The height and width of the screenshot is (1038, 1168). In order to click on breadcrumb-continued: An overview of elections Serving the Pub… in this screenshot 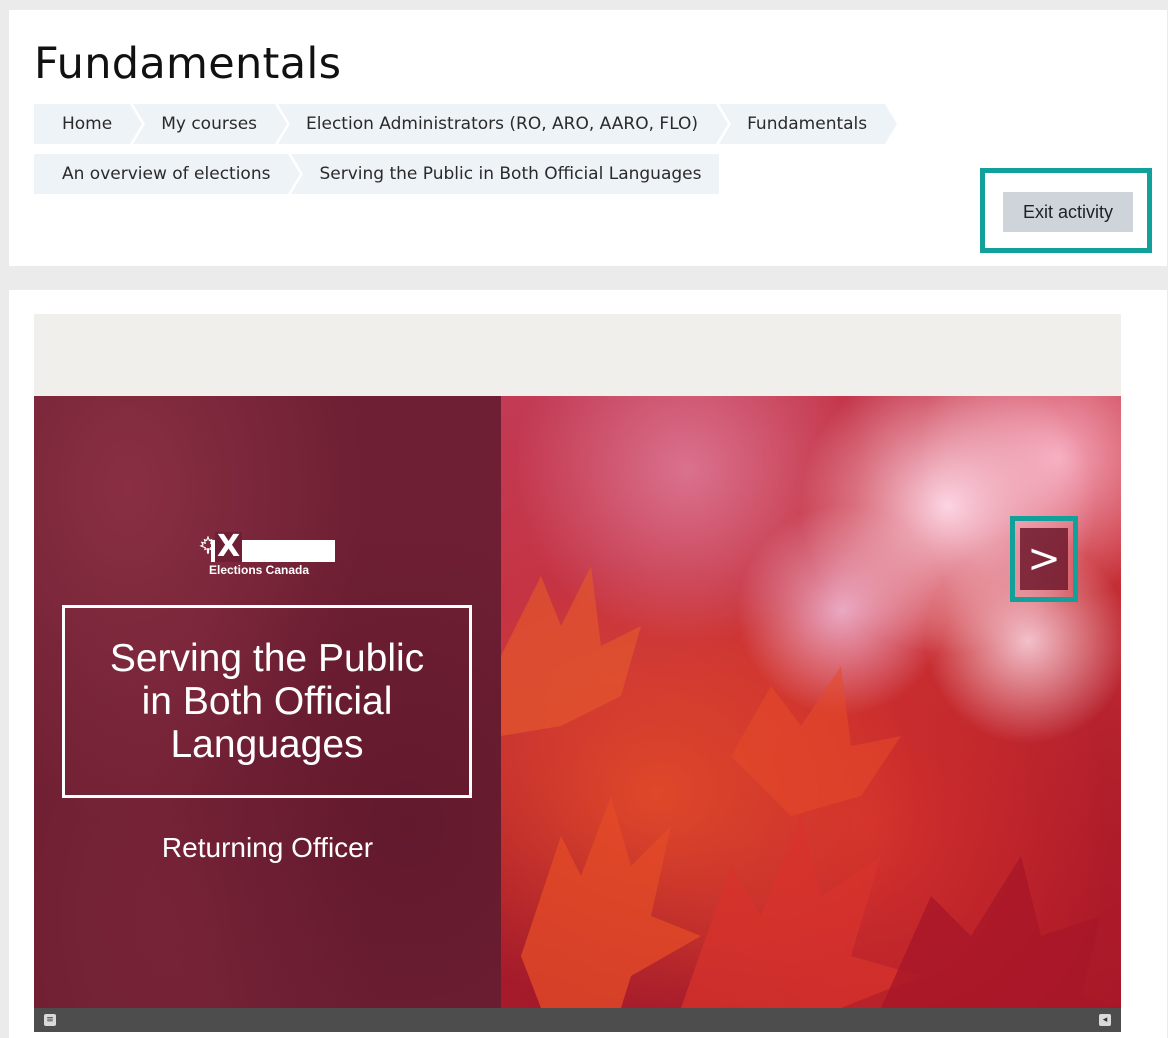, I will do `click(378, 174)`.